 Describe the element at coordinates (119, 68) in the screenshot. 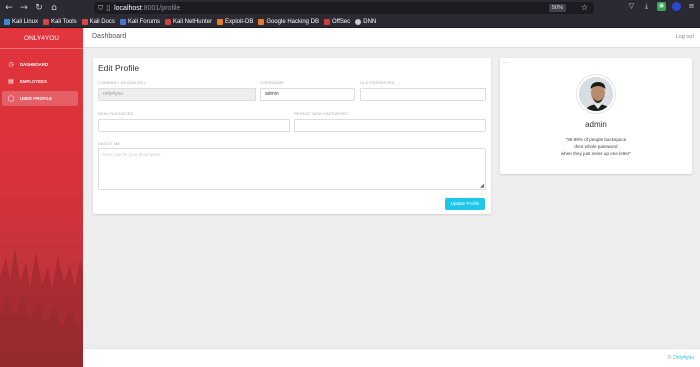

I see `card-title: Edit Profile` at that location.